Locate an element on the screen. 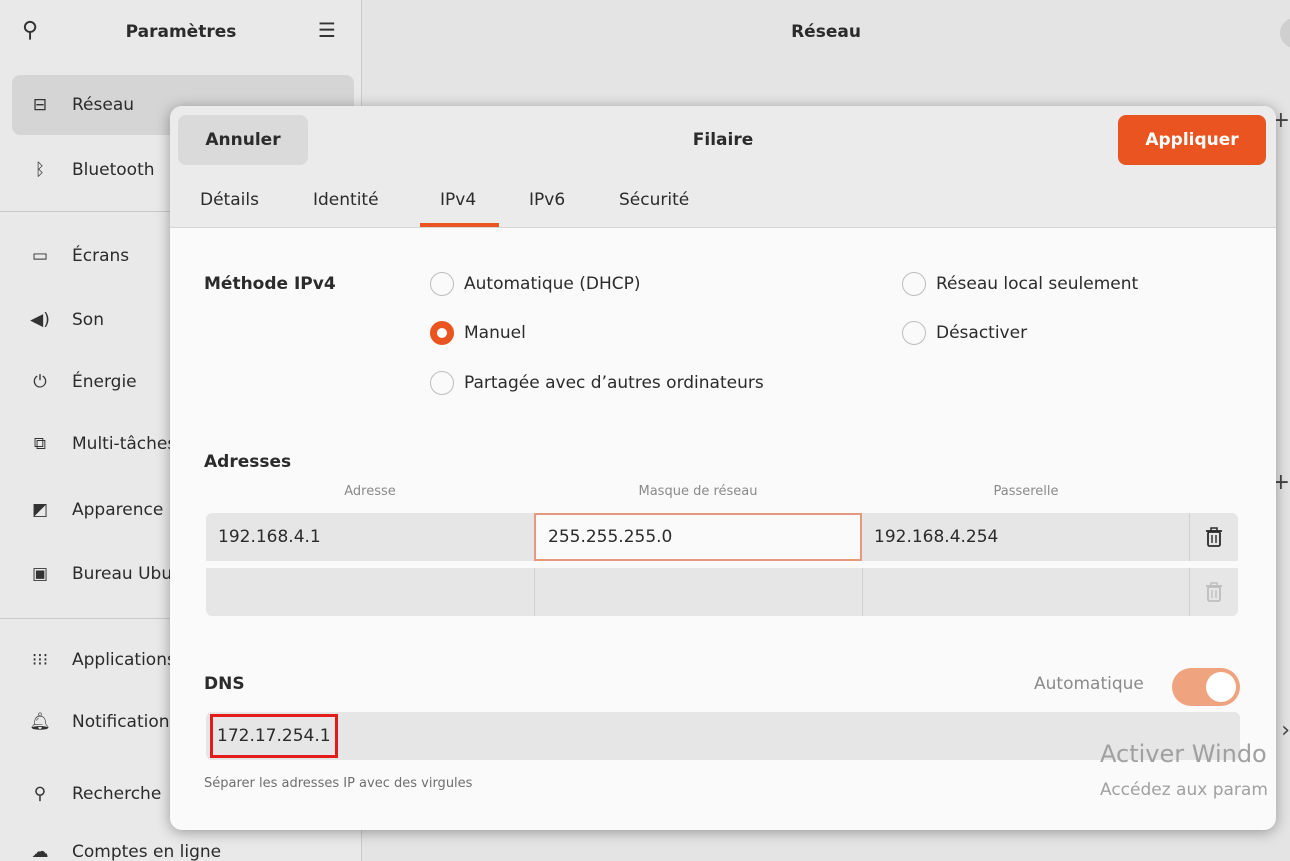 The width and height of the screenshot is (1290, 861). multitask-icon: ⧉ is located at coordinates (40, 444).